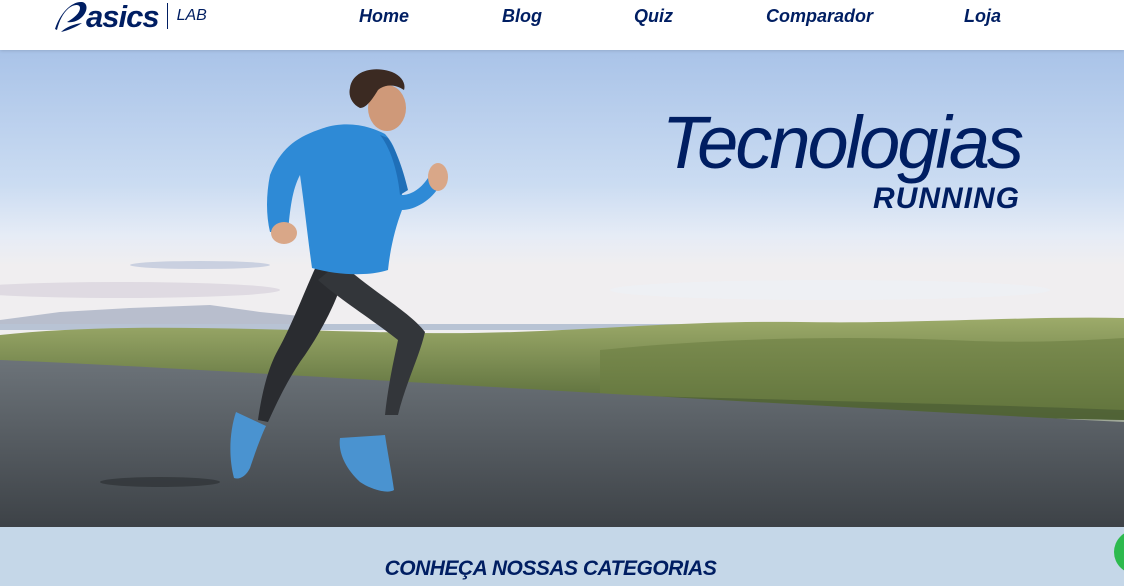 Image resolution: width=1124 pixels, height=586 pixels. I want to click on nav-quiz: Quiz, so click(653, 16).